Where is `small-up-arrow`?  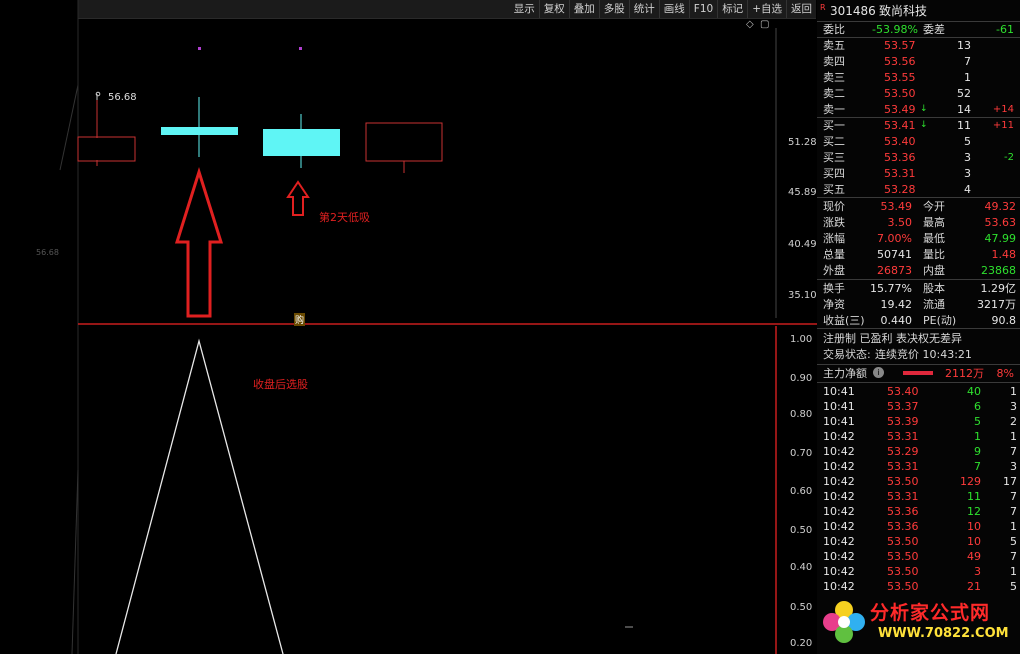 small-up-arrow is located at coordinates (298, 198).